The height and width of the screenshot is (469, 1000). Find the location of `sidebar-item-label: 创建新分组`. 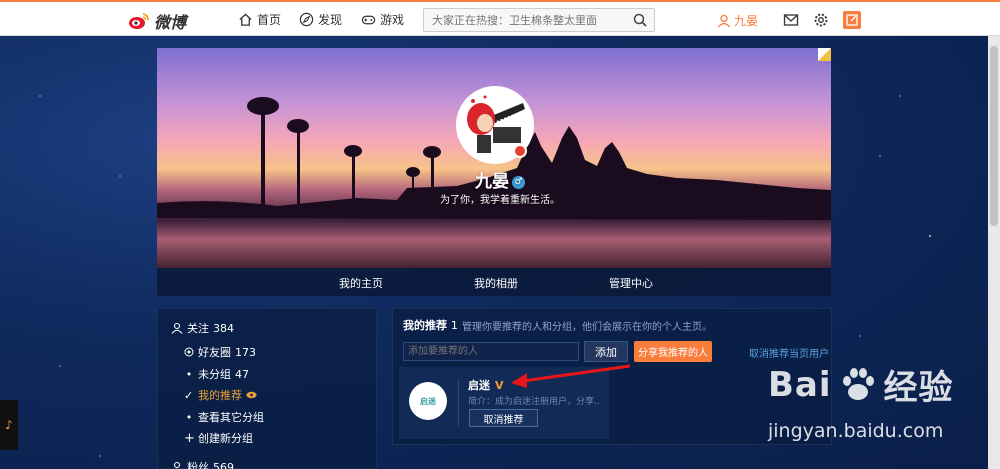

sidebar-item-label: 创建新分组 is located at coordinates (225, 438).